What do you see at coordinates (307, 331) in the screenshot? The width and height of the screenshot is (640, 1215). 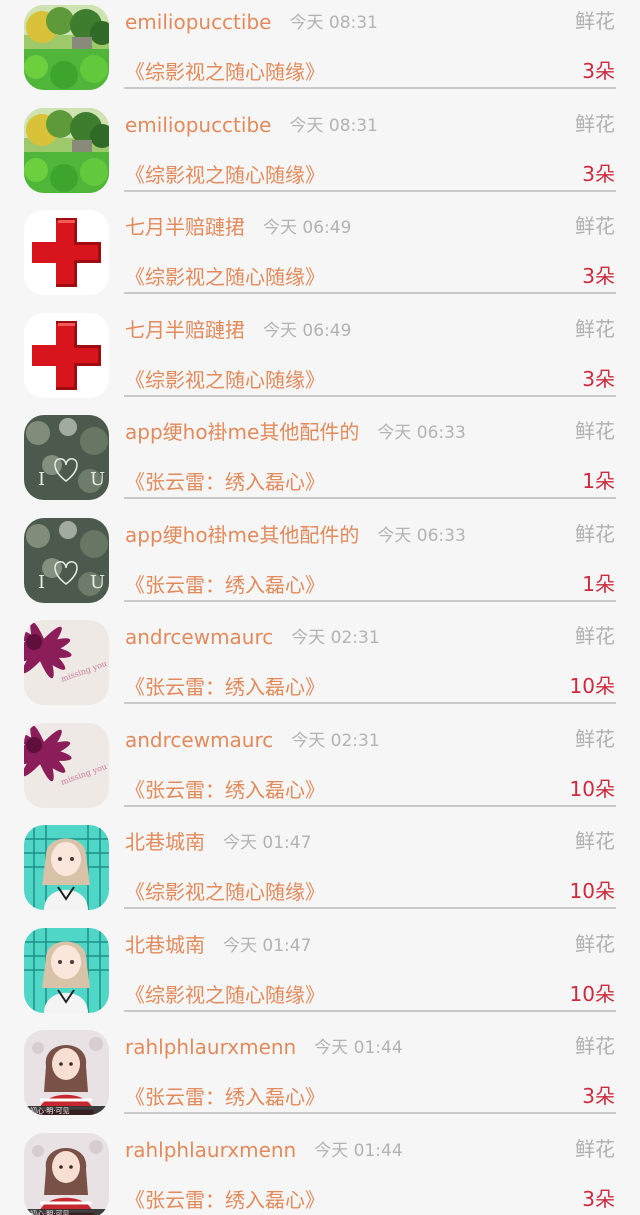 I see `timestamp: 今天 06:49` at bounding box center [307, 331].